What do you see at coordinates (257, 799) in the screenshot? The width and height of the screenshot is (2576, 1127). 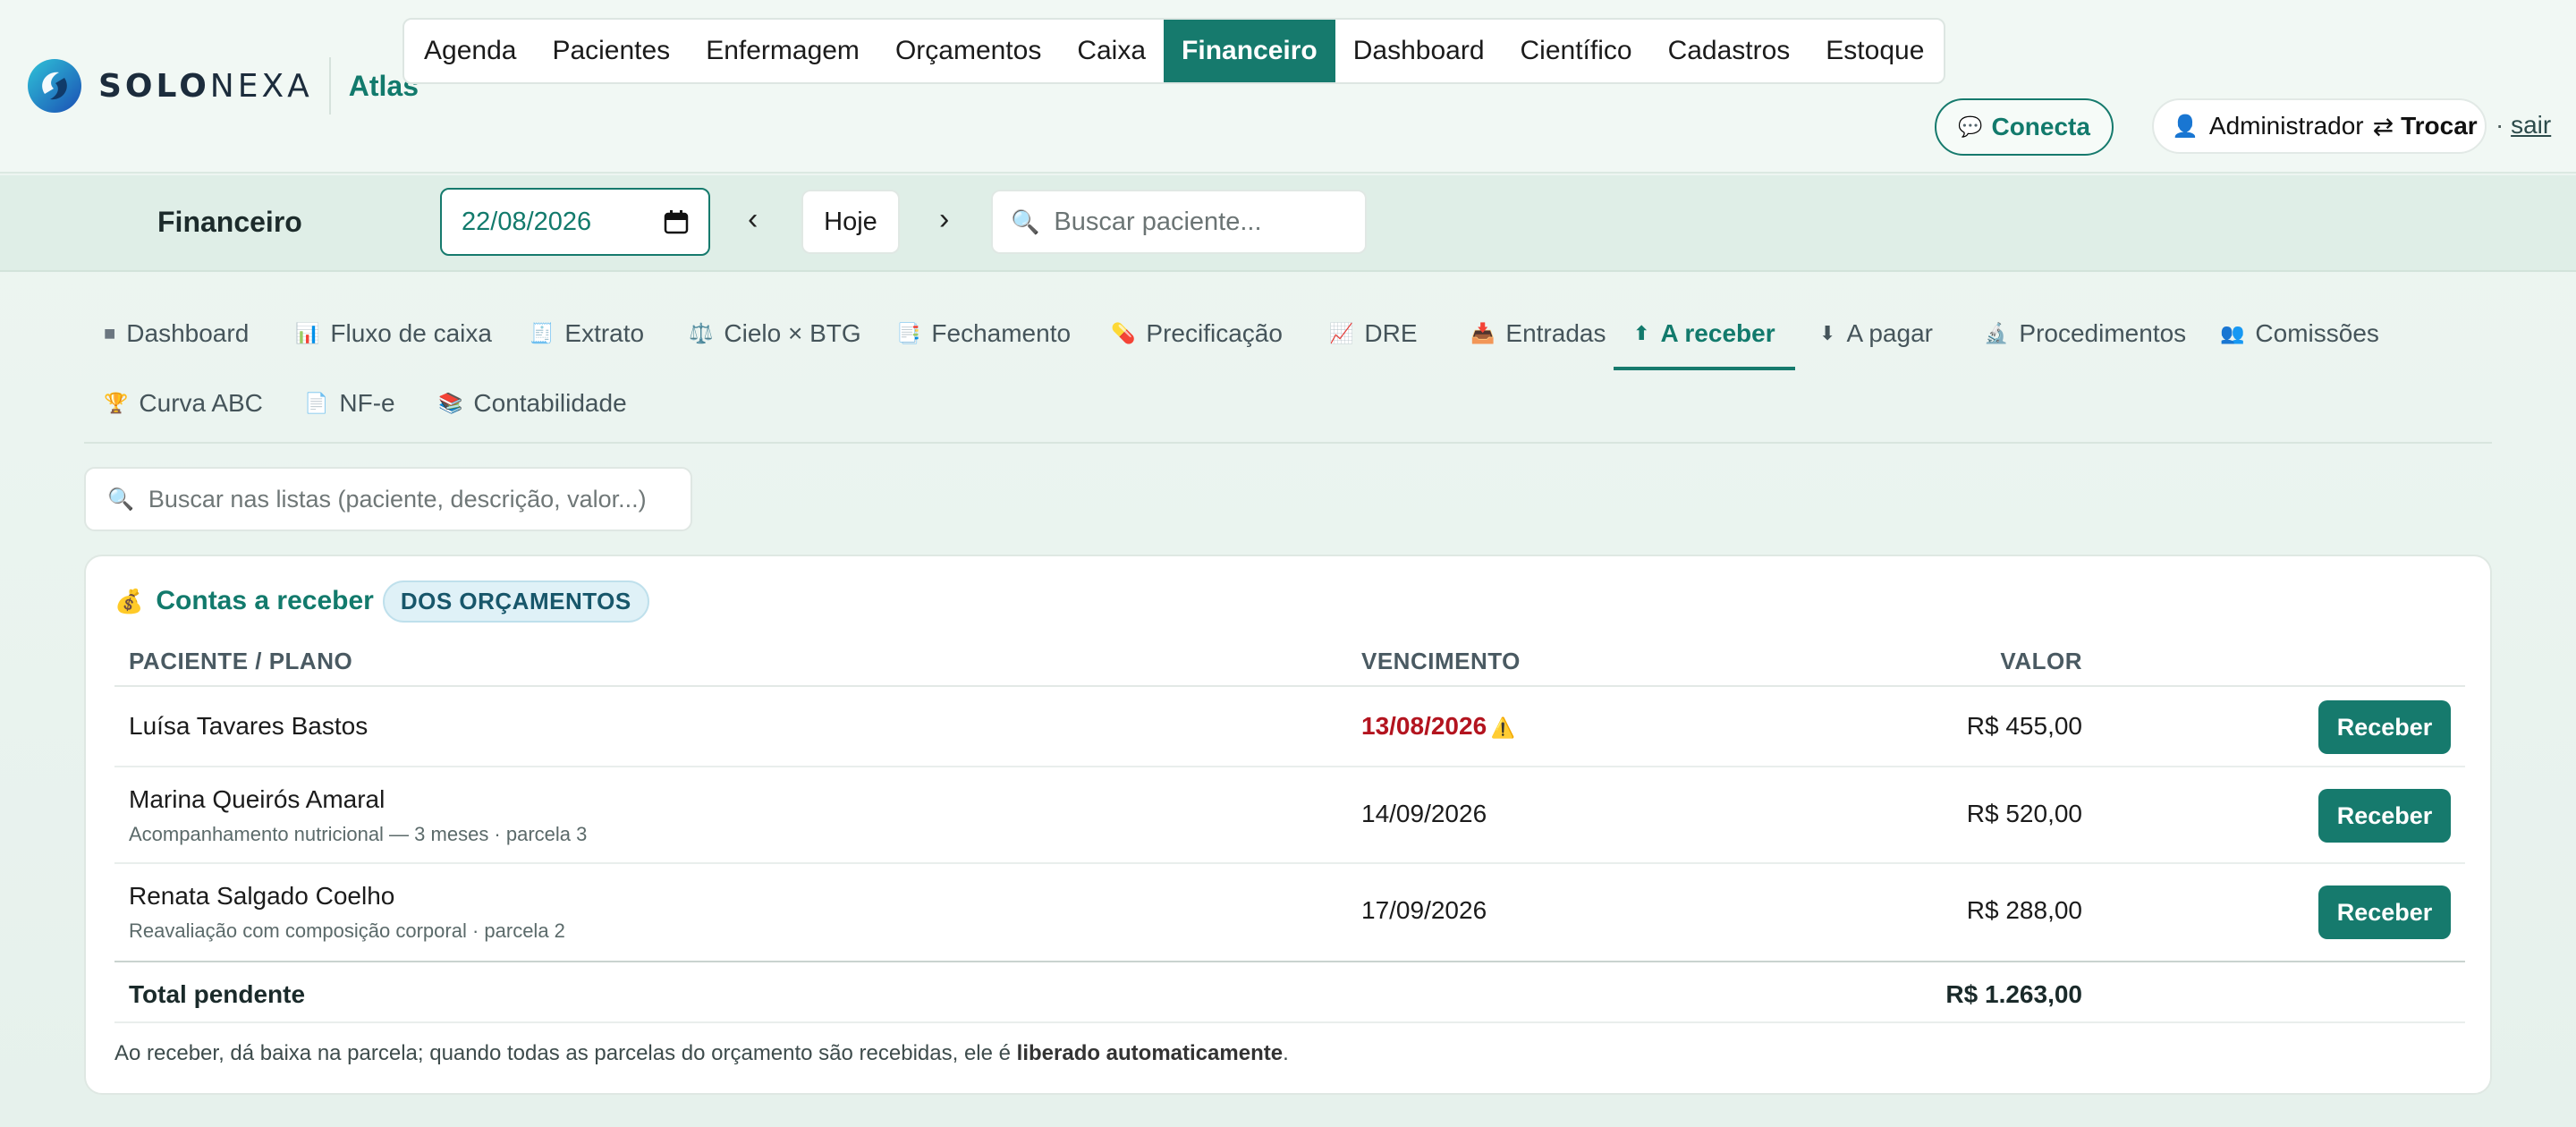 I see `patient-name: Marina Queirós Amaral` at bounding box center [257, 799].